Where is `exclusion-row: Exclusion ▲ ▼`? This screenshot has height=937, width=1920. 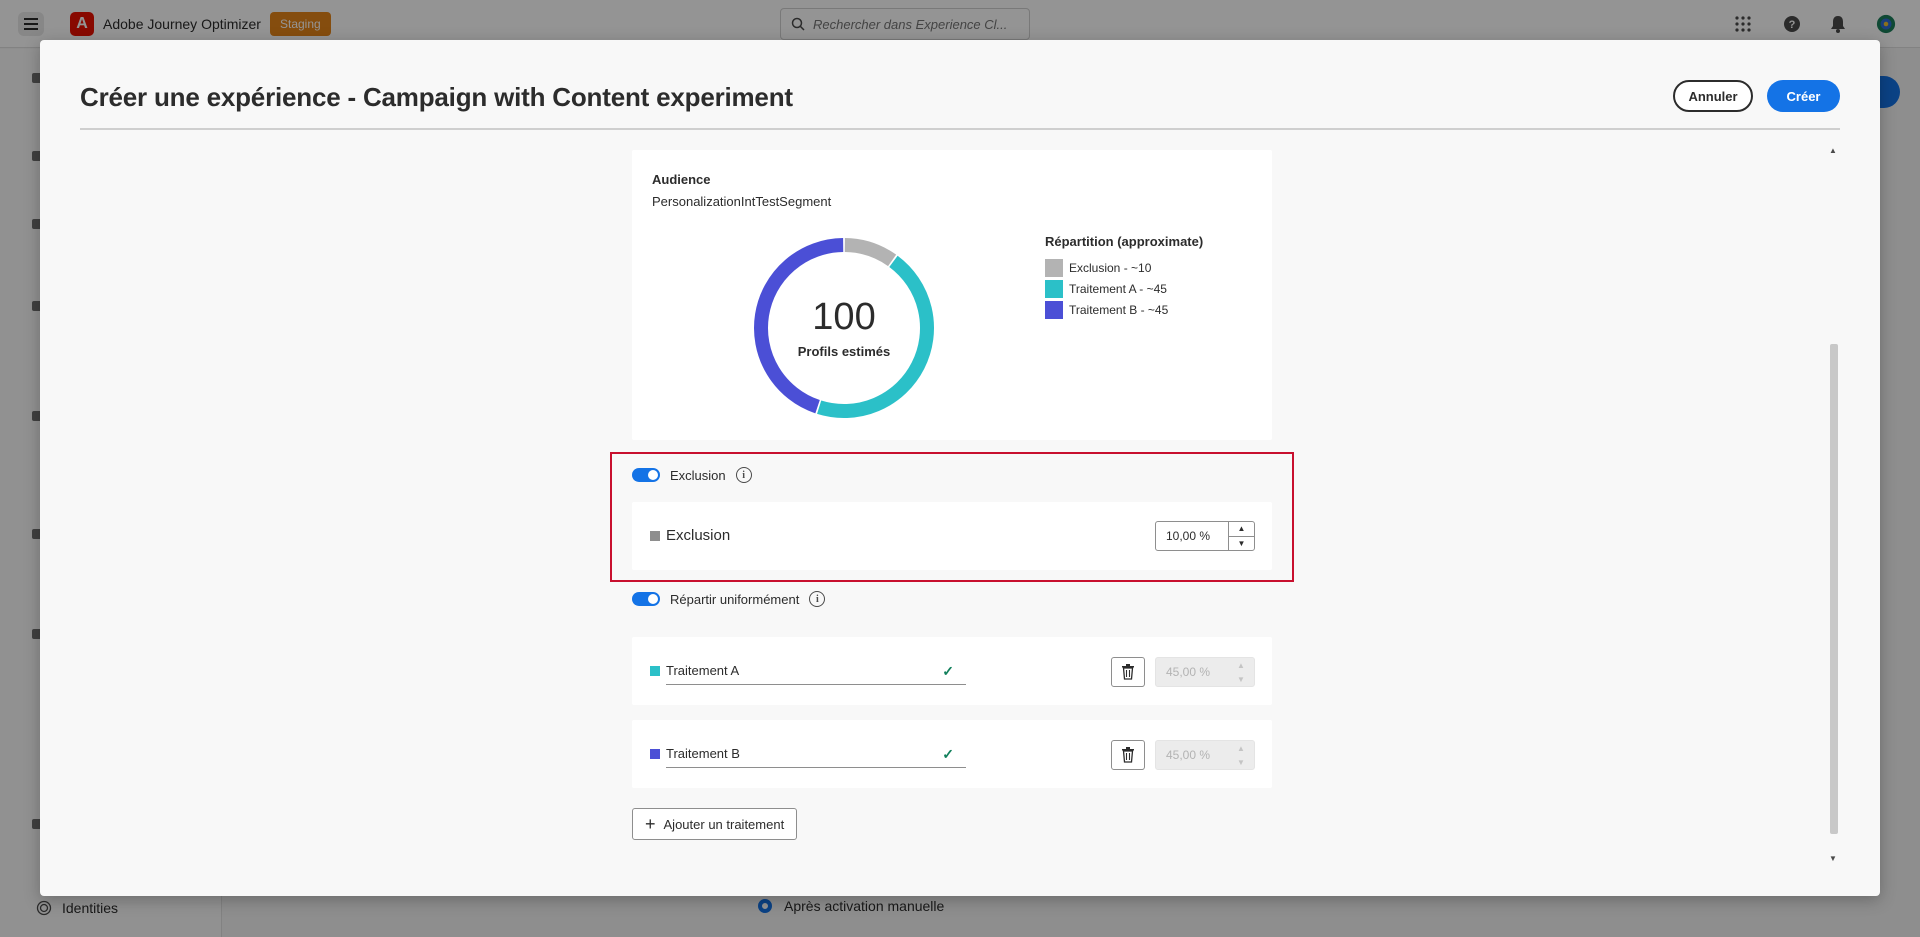 exclusion-row: Exclusion ▲ ▼ is located at coordinates (952, 536).